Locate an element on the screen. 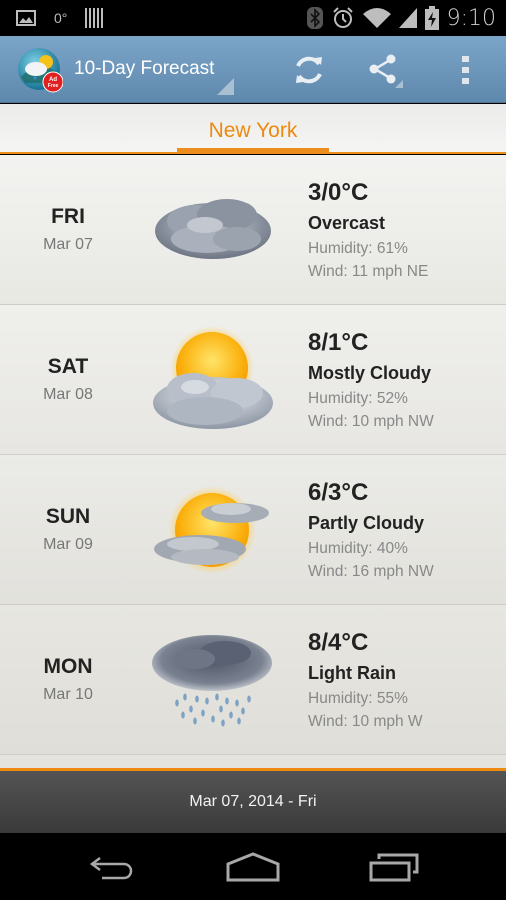  condition: Light Rain is located at coordinates (352, 673).